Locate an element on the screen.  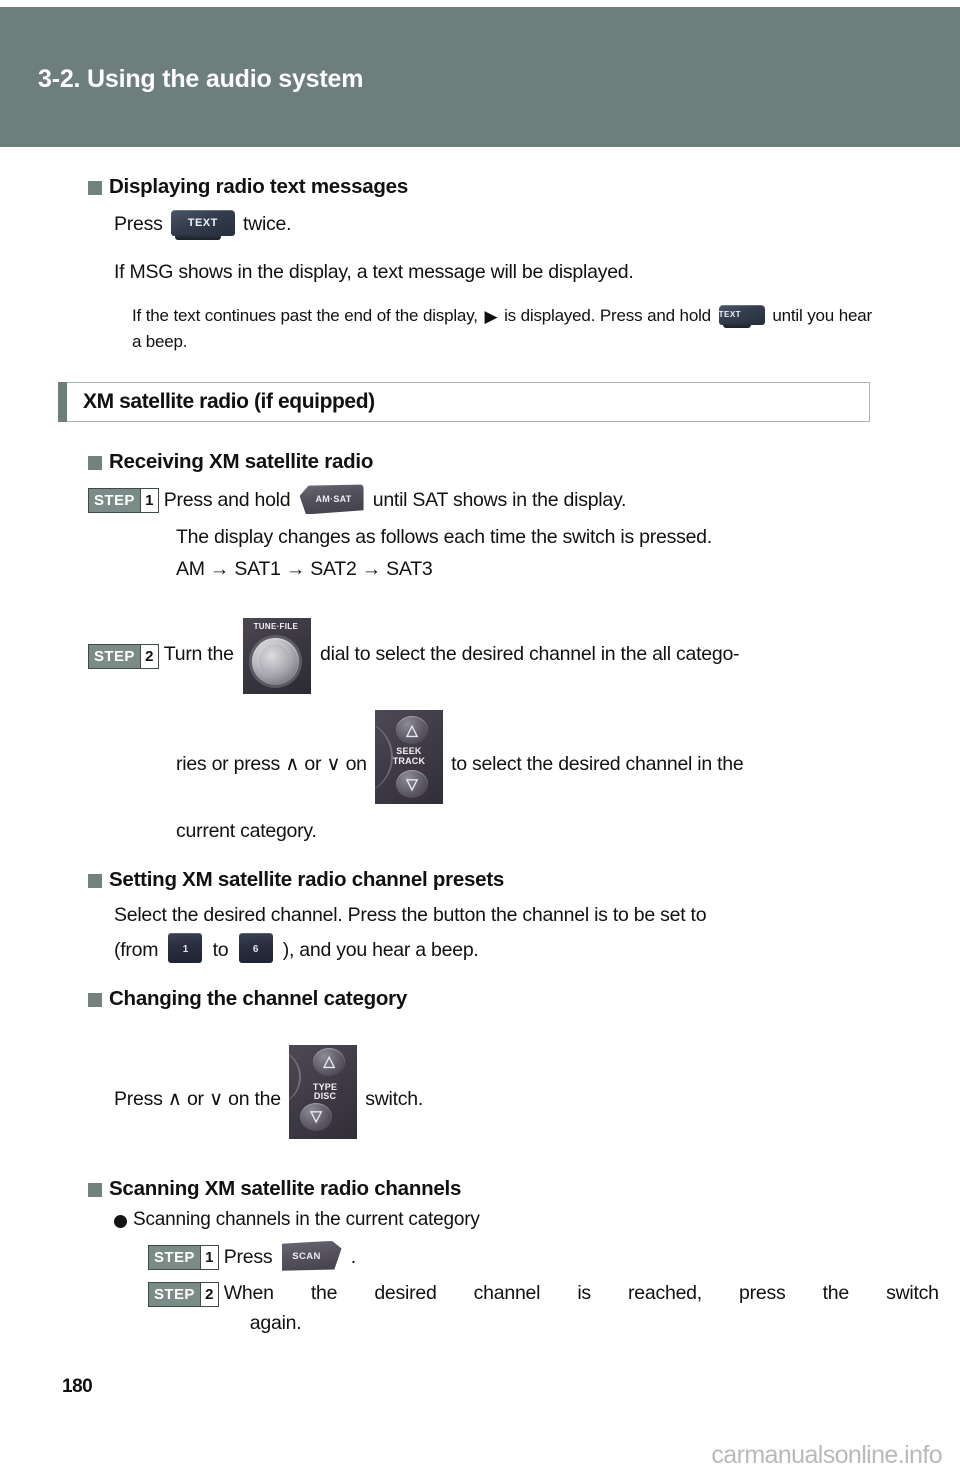
presets-to-label: to is located at coordinates (220, 949).